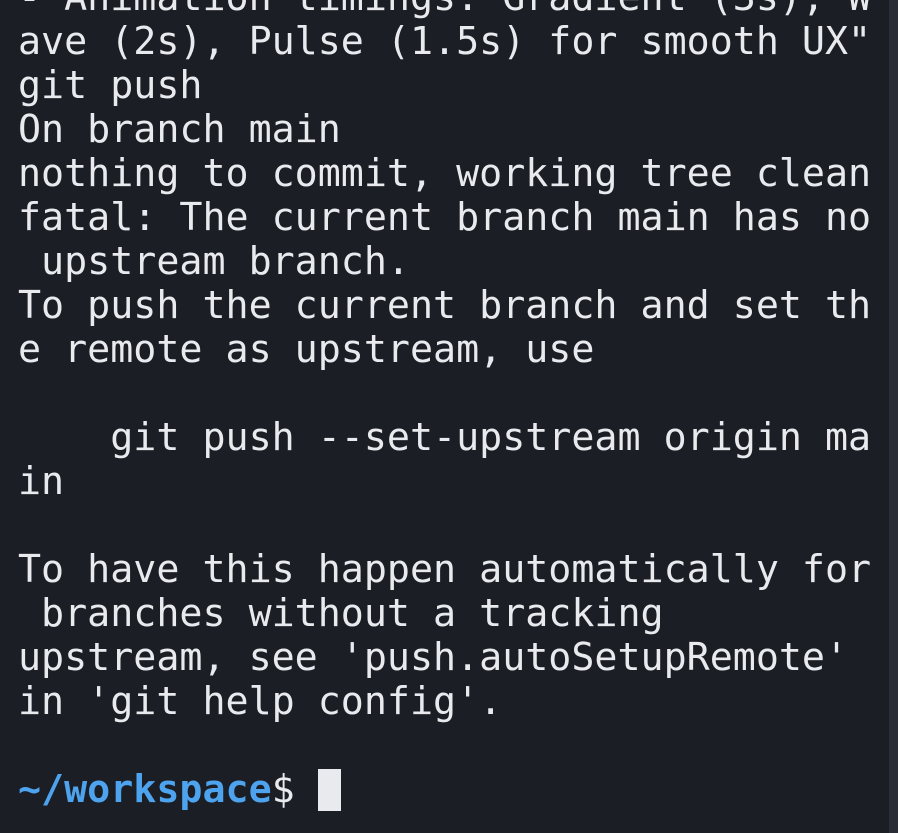  What do you see at coordinates (444, 10) in the screenshot?
I see `output-line: - Animation timings: Gradient (3s), W` at bounding box center [444, 10].